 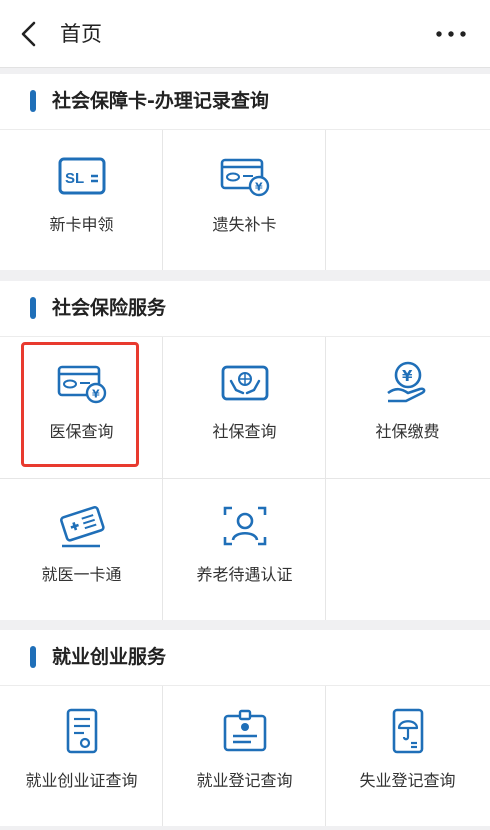 What do you see at coordinates (160, 101) in the screenshot?
I see `section-title: 社会保障卡-办理记录查询` at bounding box center [160, 101].